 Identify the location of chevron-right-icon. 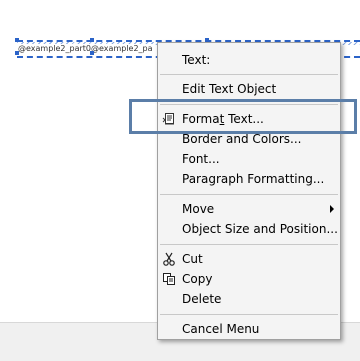
(332, 209).